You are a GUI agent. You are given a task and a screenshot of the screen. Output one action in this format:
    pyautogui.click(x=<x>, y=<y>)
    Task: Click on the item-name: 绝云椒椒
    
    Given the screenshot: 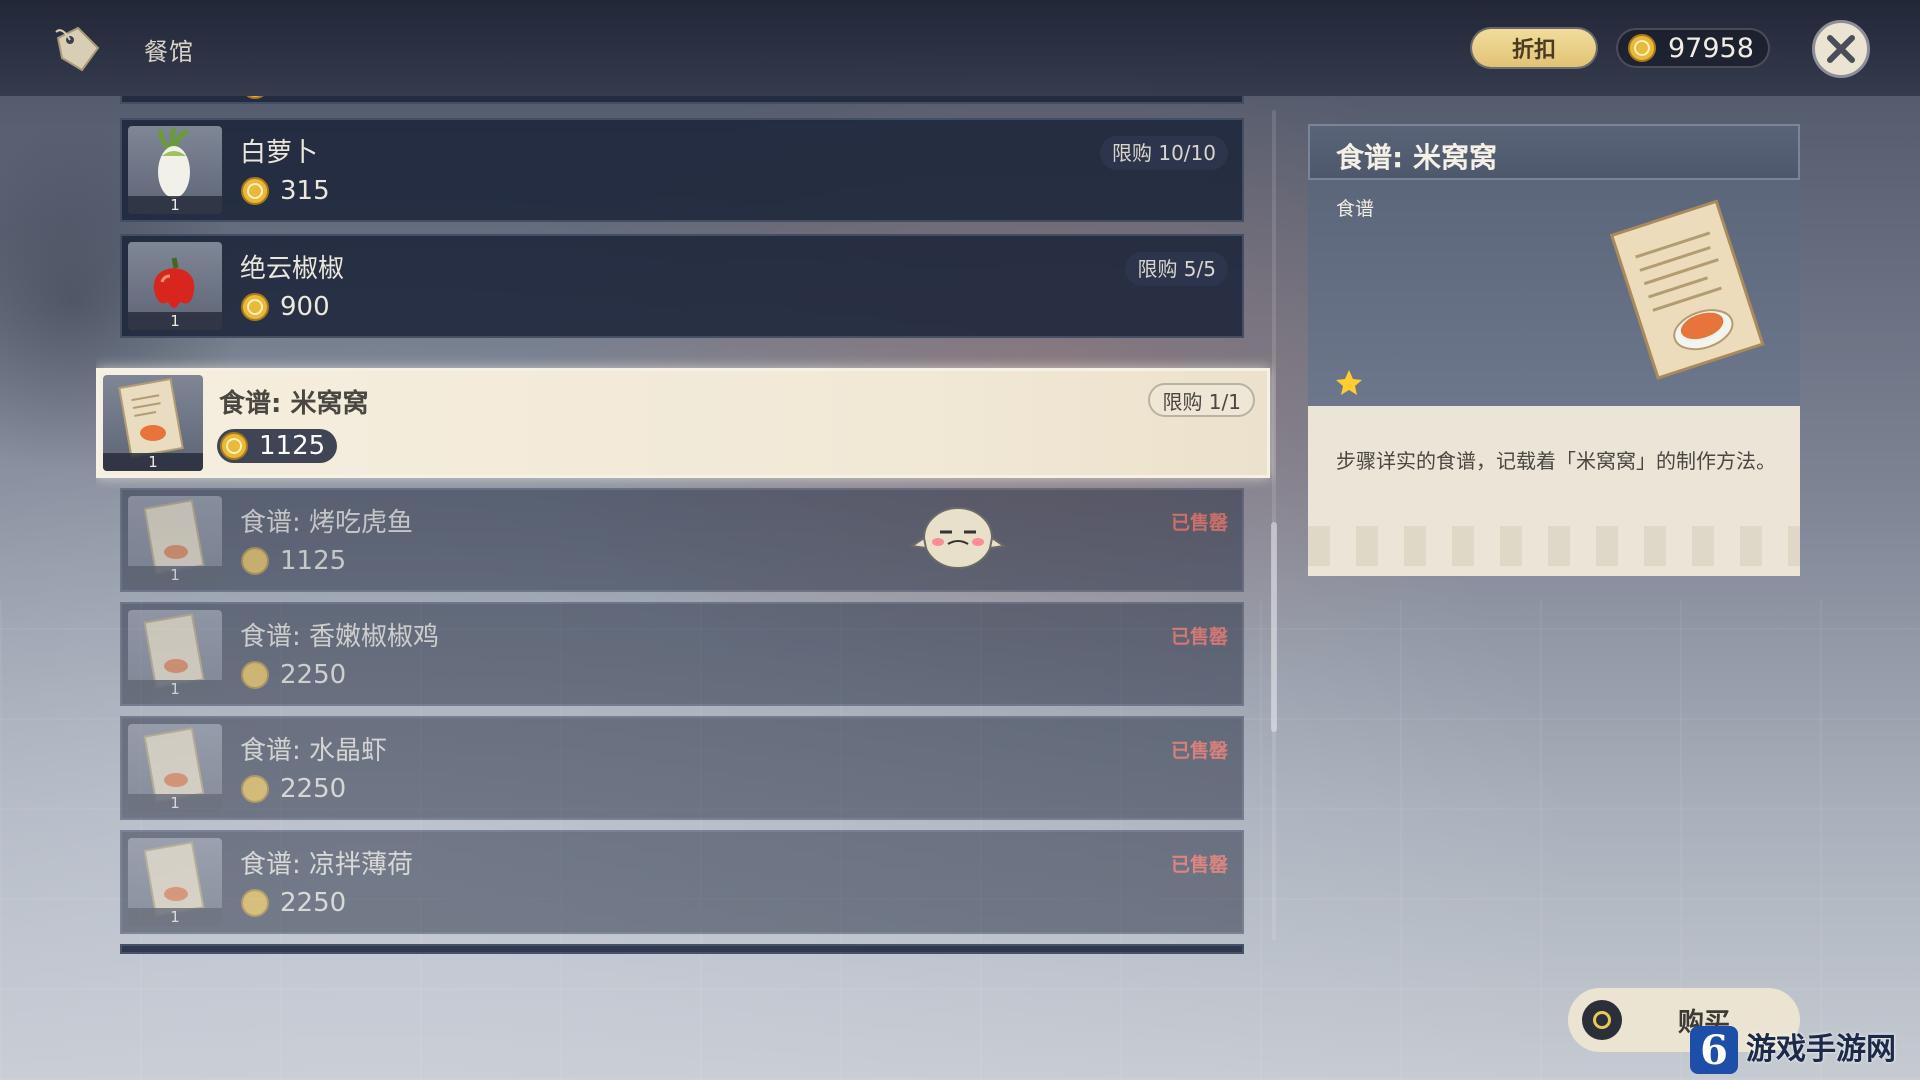 What is the action you would take?
    pyautogui.click(x=292, y=269)
    